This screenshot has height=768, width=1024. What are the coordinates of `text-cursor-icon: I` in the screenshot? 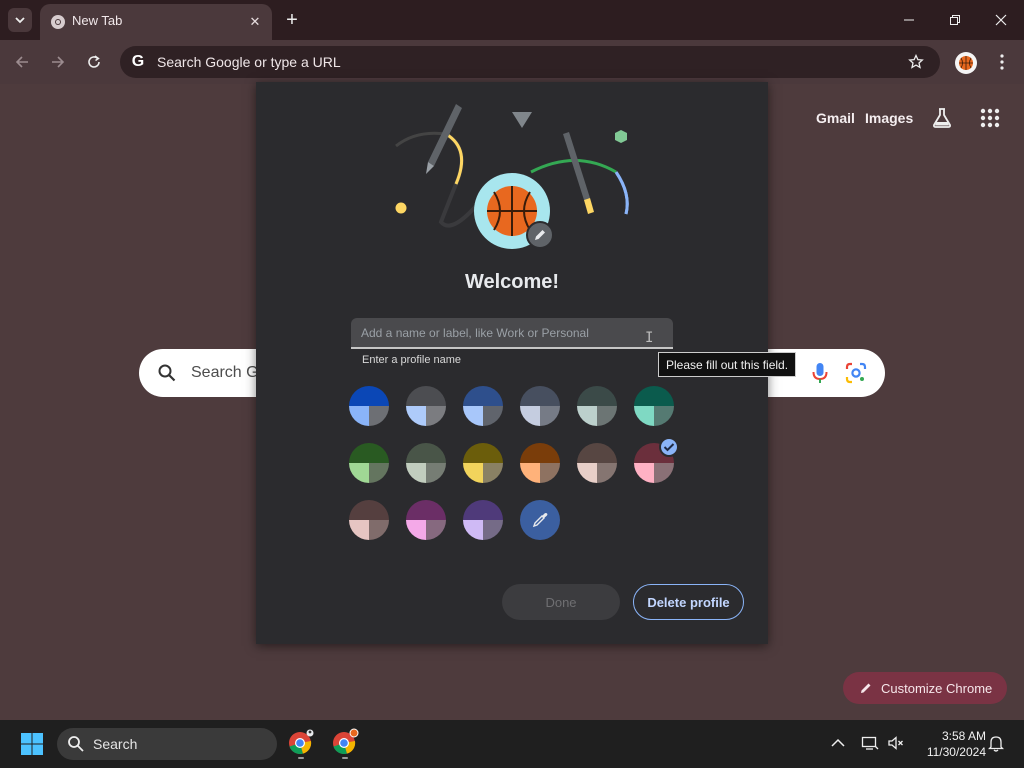 It's located at (649, 338).